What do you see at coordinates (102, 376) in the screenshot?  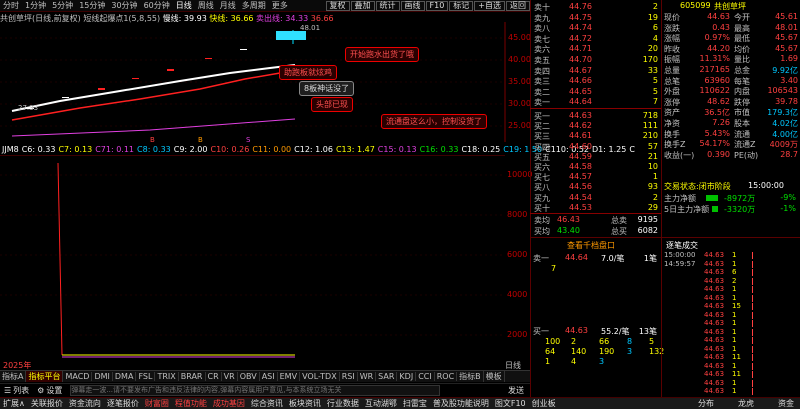 I see `indicator-tab: DMI` at bounding box center [102, 376].